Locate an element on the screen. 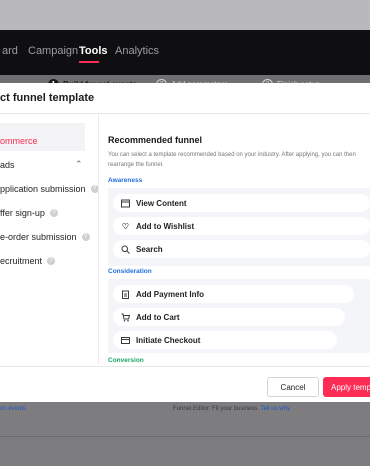  sidebar-item-label: ads is located at coordinates (7, 165).